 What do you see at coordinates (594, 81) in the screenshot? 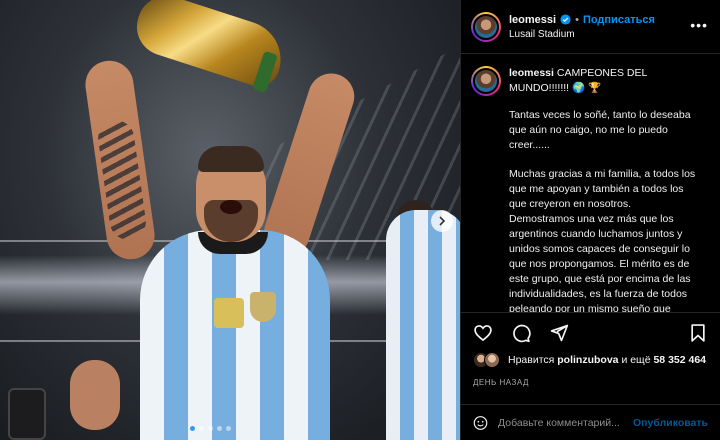
I see `caption-title: leomessi CAMPEONES DEL MUNDO!!!!!!! 🌍 🏆` at bounding box center [594, 81].